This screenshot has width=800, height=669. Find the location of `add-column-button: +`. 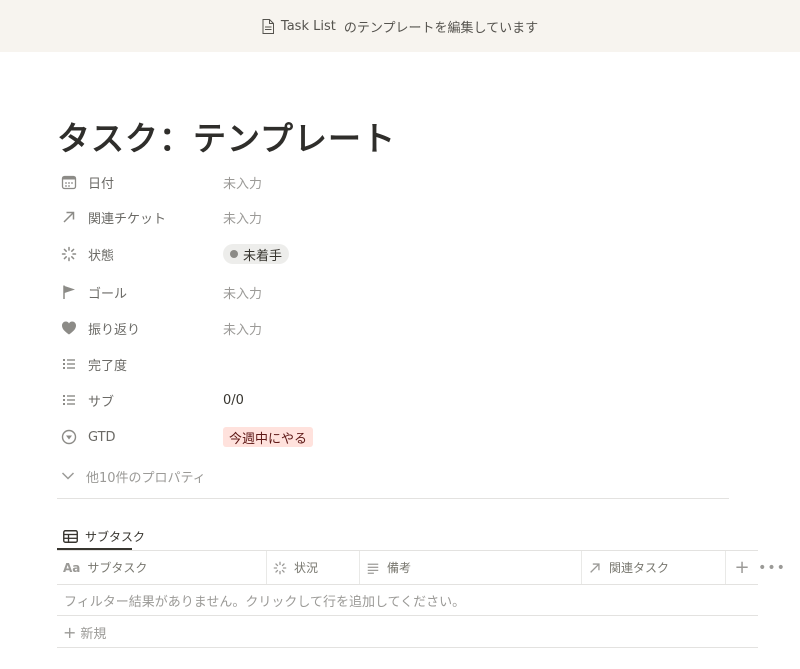

add-column-button: + is located at coordinates (742, 567).